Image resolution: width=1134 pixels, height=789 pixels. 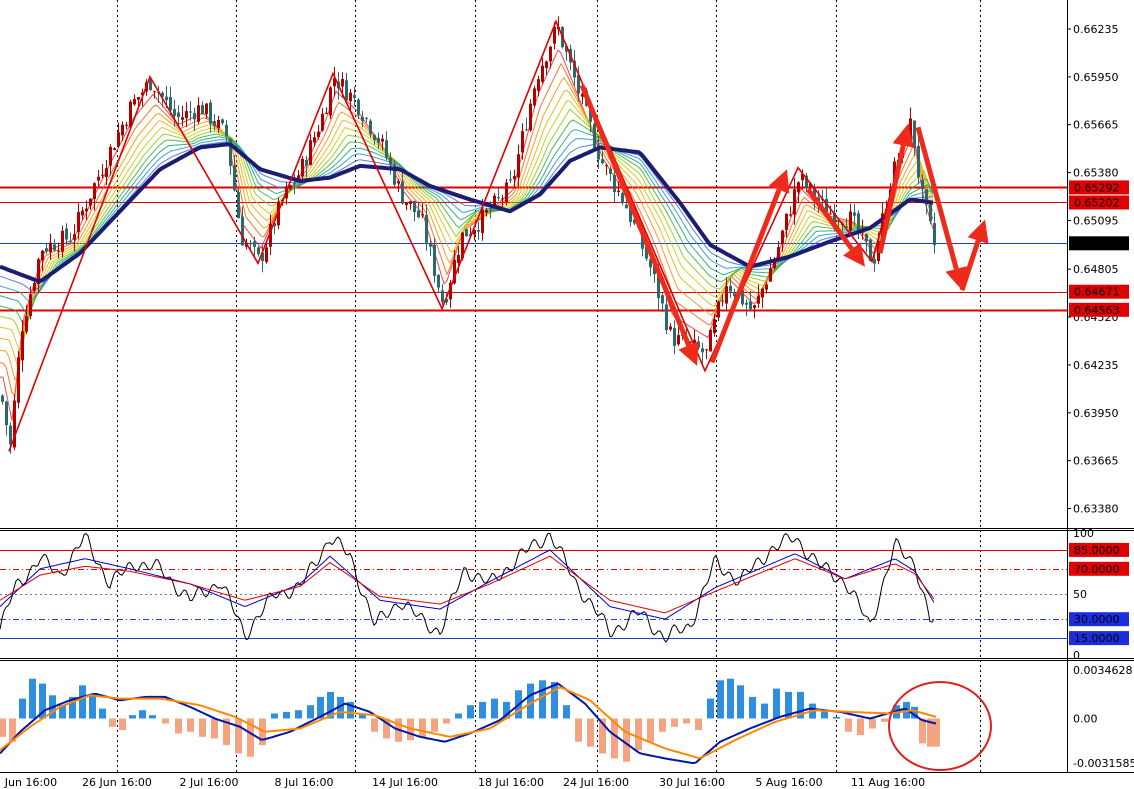 What do you see at coordinates (1097, 569) in the screenshot?
I see `price-tag-label: 70.0000` at bounding box center [1097, 569].